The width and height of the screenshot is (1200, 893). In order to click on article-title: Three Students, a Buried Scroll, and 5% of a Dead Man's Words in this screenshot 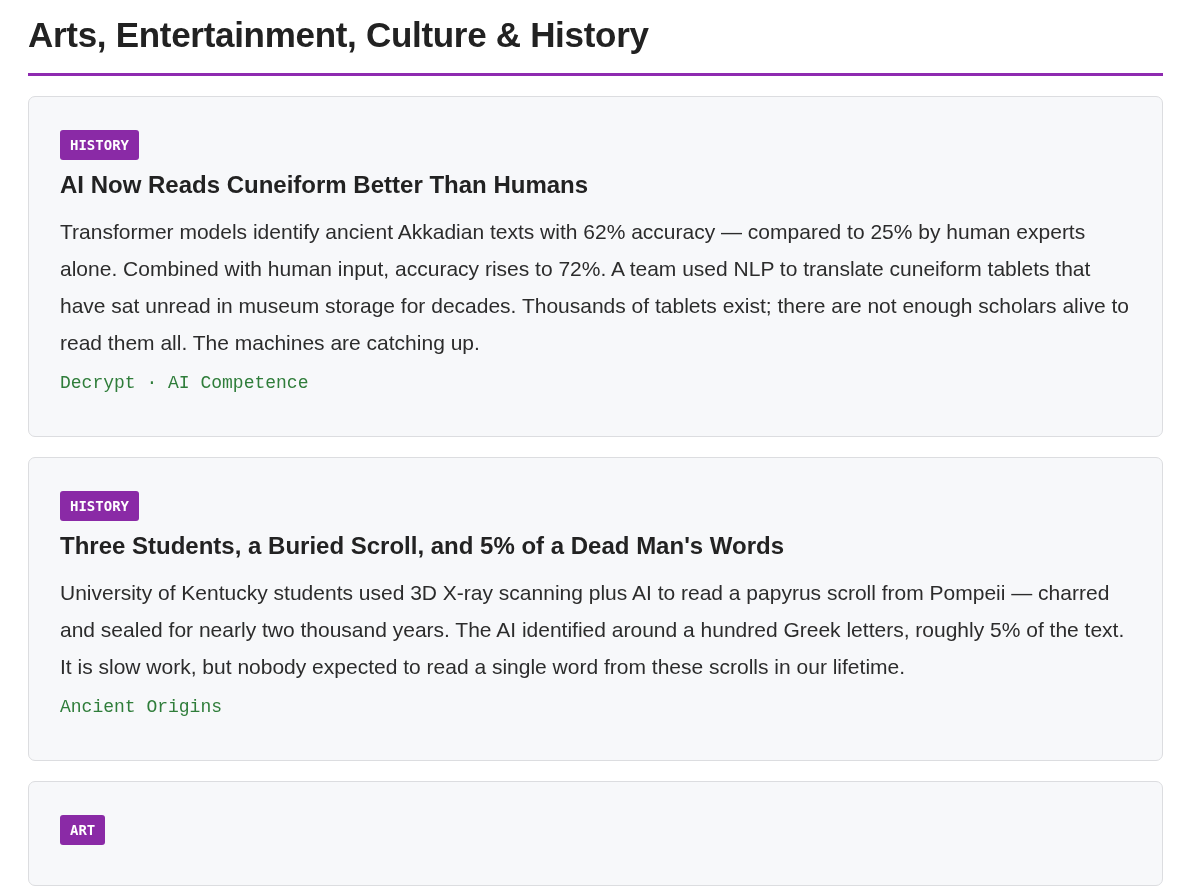, I will do `click(422, 546)`.